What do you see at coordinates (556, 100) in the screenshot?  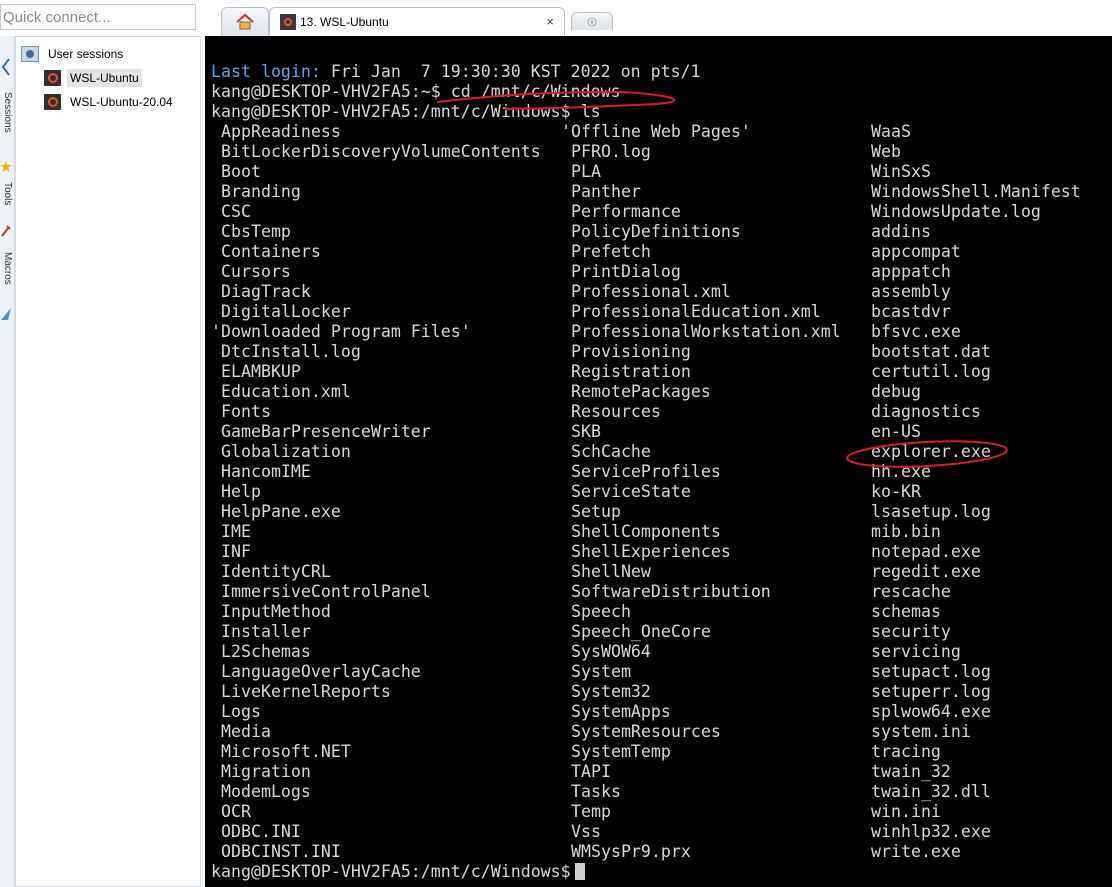 I see `underline-annotation` at bounding box center [556, 100].